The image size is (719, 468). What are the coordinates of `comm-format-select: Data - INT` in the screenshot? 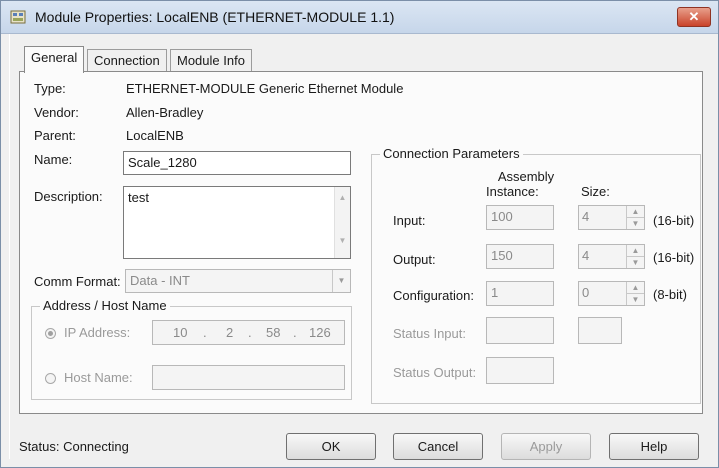 It's located at (238, 281).